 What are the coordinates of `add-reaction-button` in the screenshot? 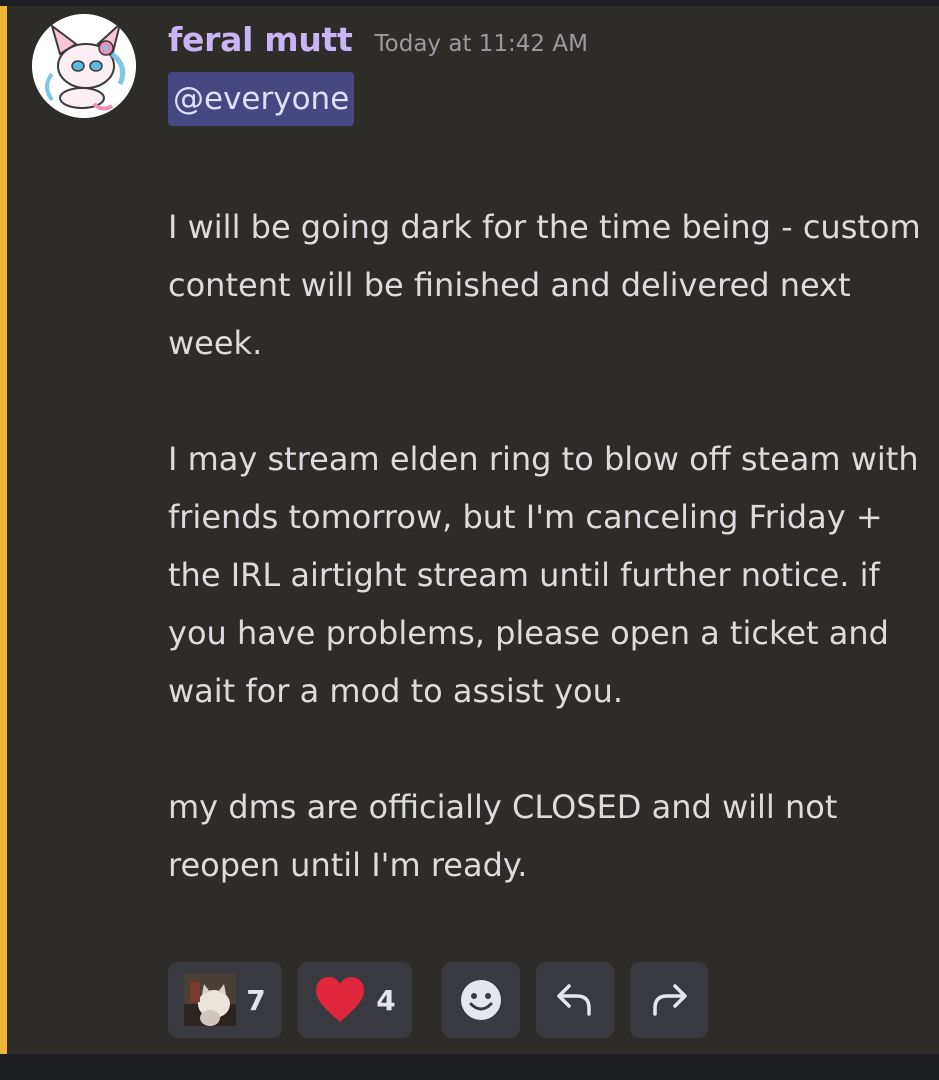 It's located at (481, 1000).